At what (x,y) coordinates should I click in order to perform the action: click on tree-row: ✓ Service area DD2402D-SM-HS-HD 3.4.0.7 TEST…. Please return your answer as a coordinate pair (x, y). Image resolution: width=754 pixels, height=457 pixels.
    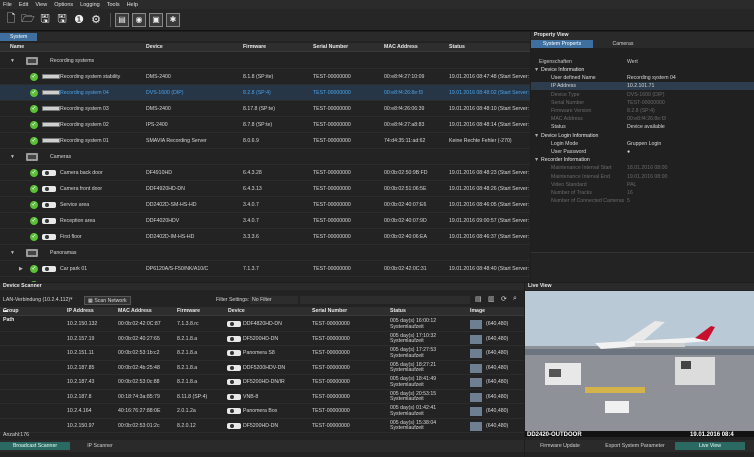
    Looking at the image, I should click on (265, 205).